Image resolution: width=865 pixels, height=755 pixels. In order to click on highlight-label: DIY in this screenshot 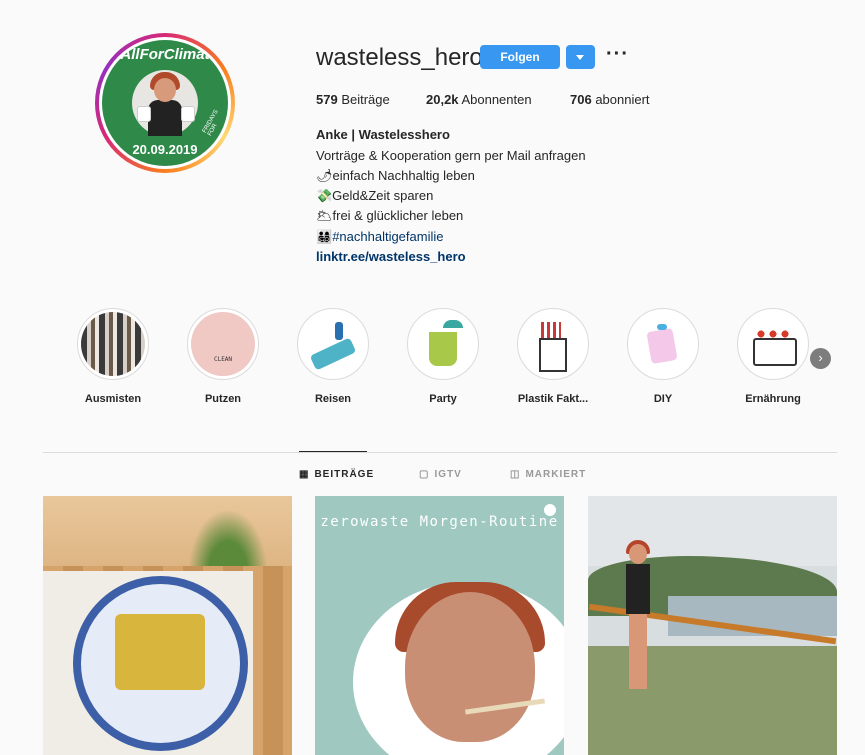, I will do `click(663, 399)`.